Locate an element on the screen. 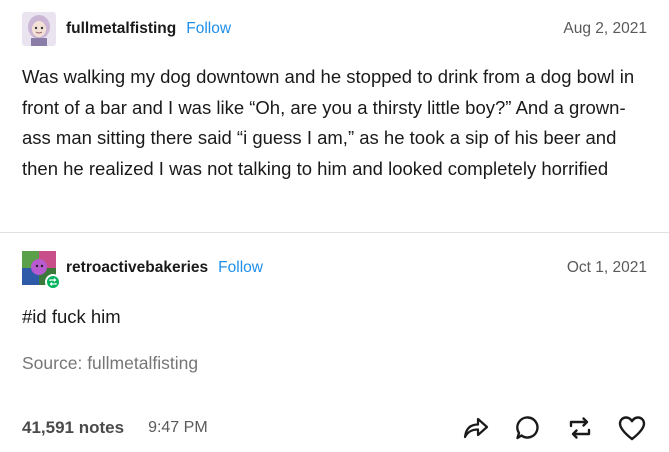 This screenshot has width=669, height=452. source-link: fullmetalfisting is located at coordinates (142, 363).